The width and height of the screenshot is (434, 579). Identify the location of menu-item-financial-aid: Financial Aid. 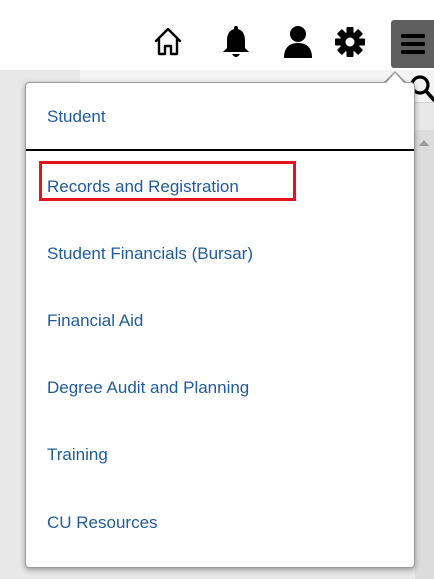
(220, 320).